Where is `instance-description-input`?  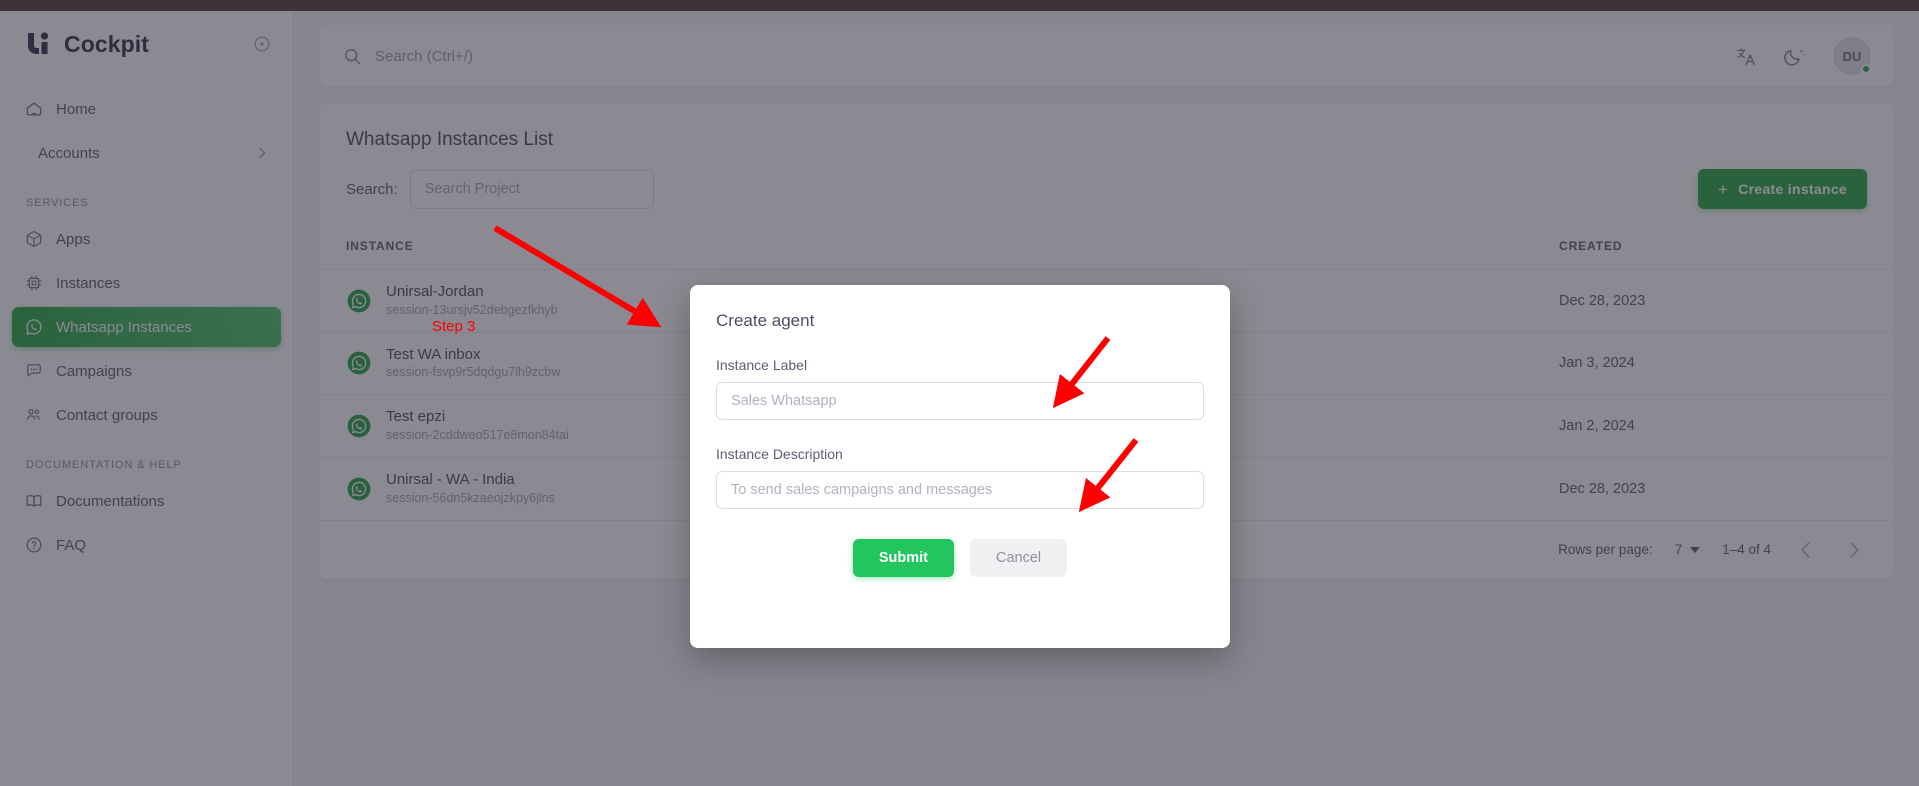
instance-description-input is located at coordinates (960, 490).